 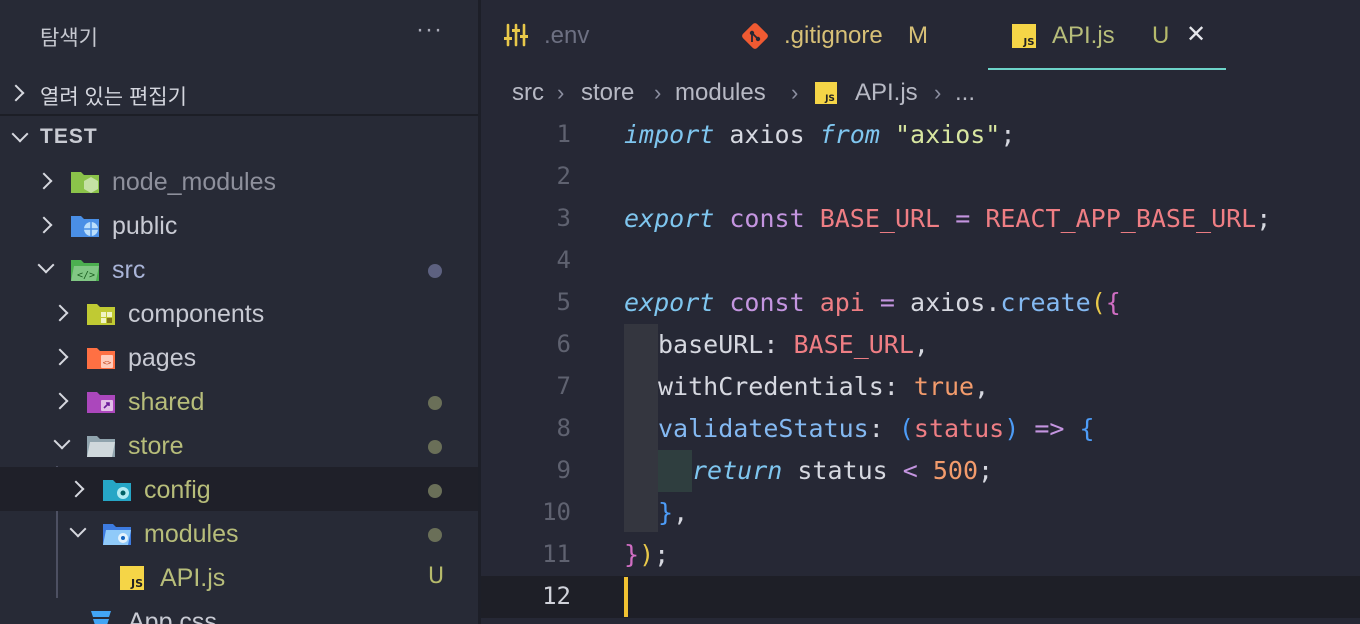 I want to click on svg-text: JS, so click(x=1029, y=42).